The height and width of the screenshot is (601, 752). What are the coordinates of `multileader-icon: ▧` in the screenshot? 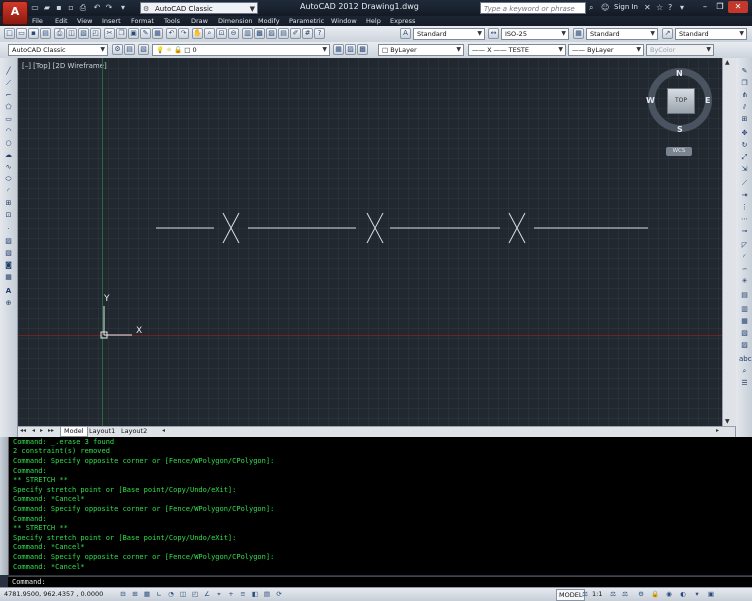 It's located at (744, 333).